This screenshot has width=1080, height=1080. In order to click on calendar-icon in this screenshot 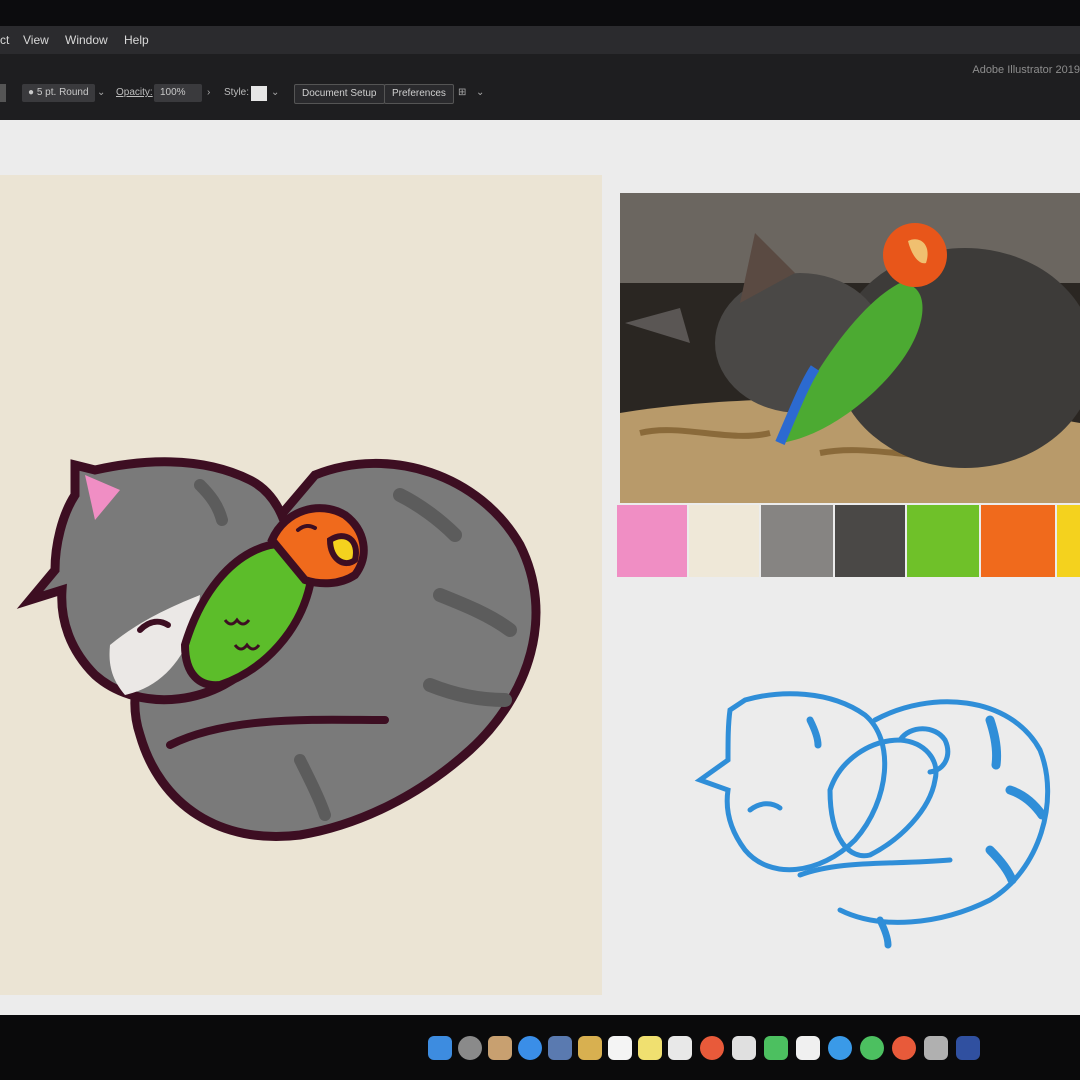, I will do `click(620, 1048)`.